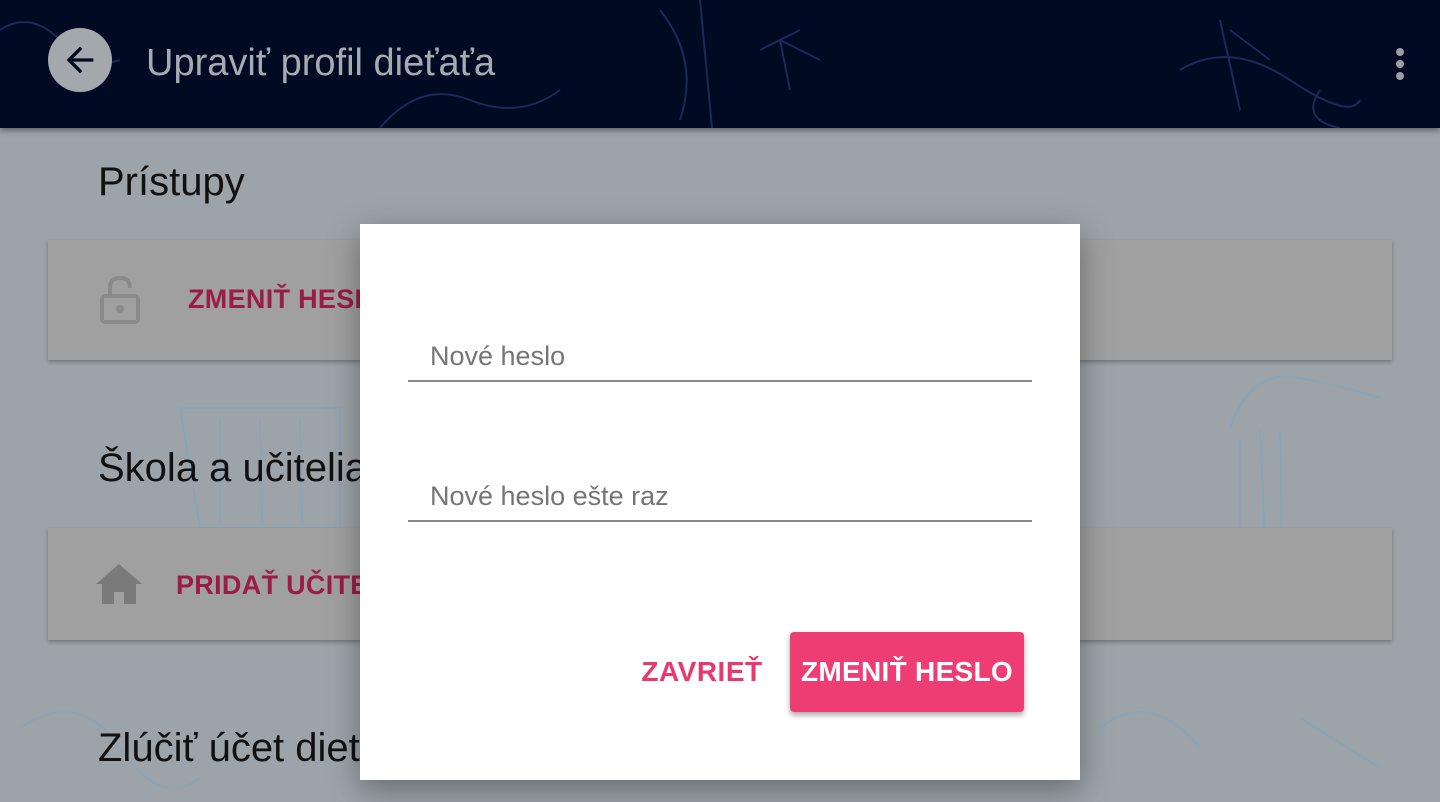 Image resolution: width=1440 pixels, height=802 pixels. I want to click on close-button: ZAVRIEŤ, so click(702, 672).